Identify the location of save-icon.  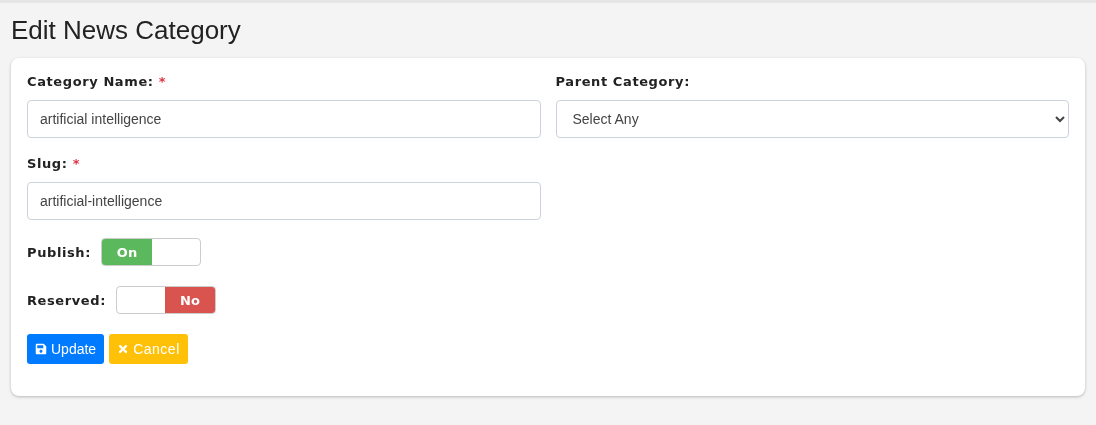
(41, 349).